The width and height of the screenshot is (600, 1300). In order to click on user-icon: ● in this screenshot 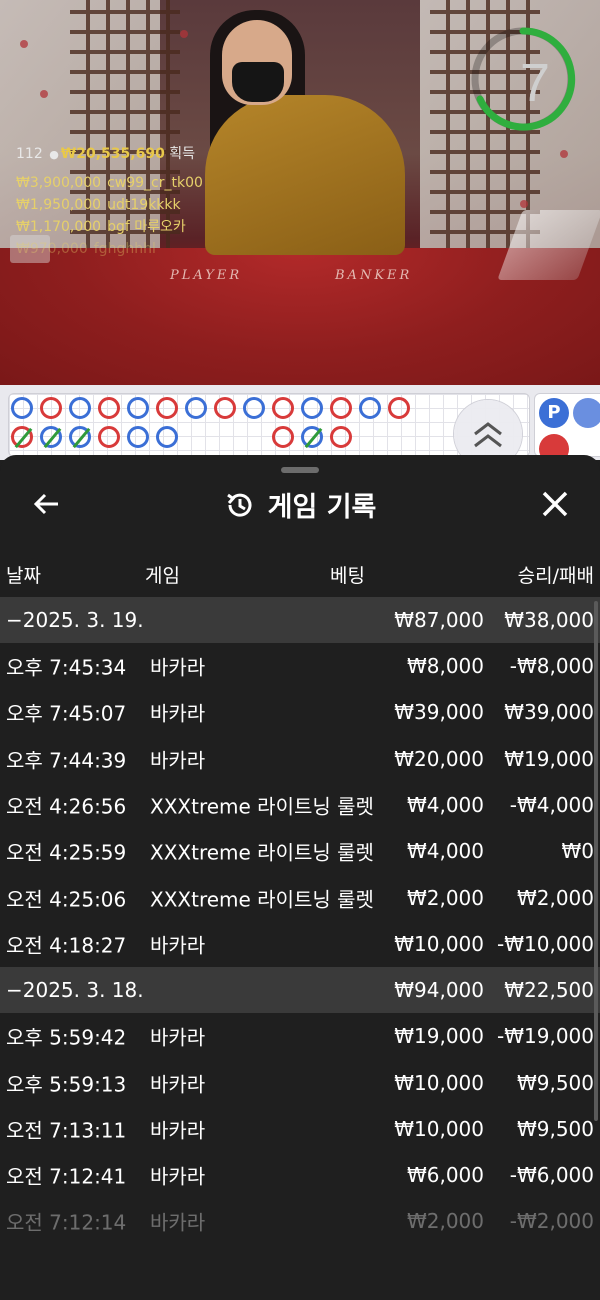, I will do `click(54, 154)`.